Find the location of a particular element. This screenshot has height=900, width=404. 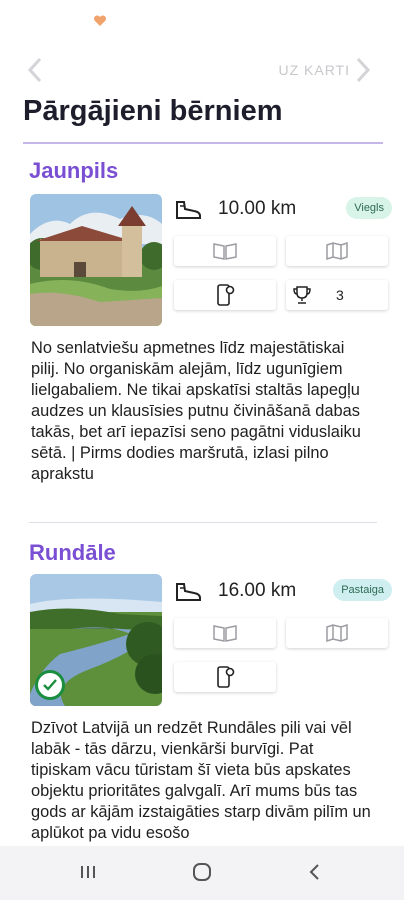

chevron-left-icon is located at coordinates (35, 70).